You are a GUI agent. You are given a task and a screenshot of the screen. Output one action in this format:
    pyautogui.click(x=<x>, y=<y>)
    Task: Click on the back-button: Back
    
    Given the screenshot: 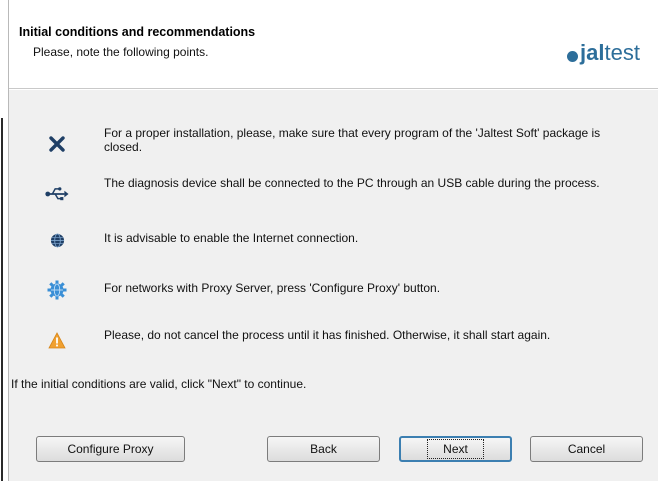 What is the action you would take?
    pyautogui.click(x=323, y=449)
    